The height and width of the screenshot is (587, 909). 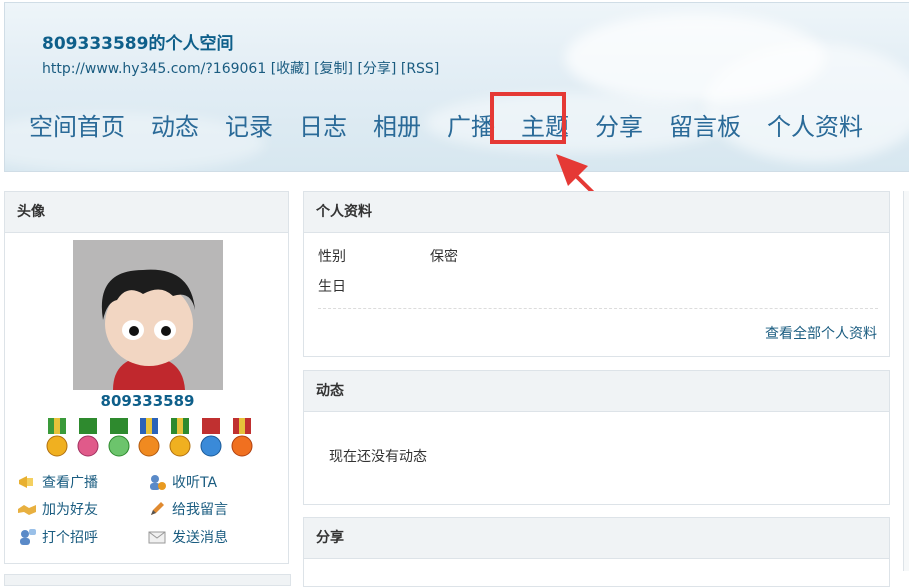 I want to click on nav-item-home: 空间首页, so click(x=77, y=124).